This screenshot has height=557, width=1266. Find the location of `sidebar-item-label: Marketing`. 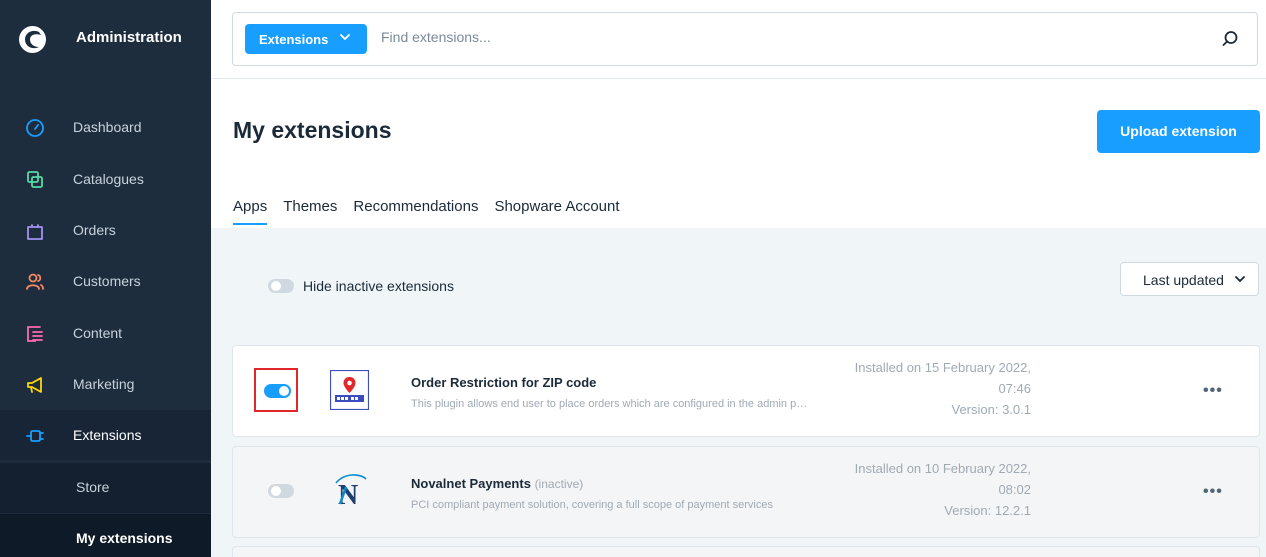

sidebar-item-label: Marketing is located at coordinates (104, 384).